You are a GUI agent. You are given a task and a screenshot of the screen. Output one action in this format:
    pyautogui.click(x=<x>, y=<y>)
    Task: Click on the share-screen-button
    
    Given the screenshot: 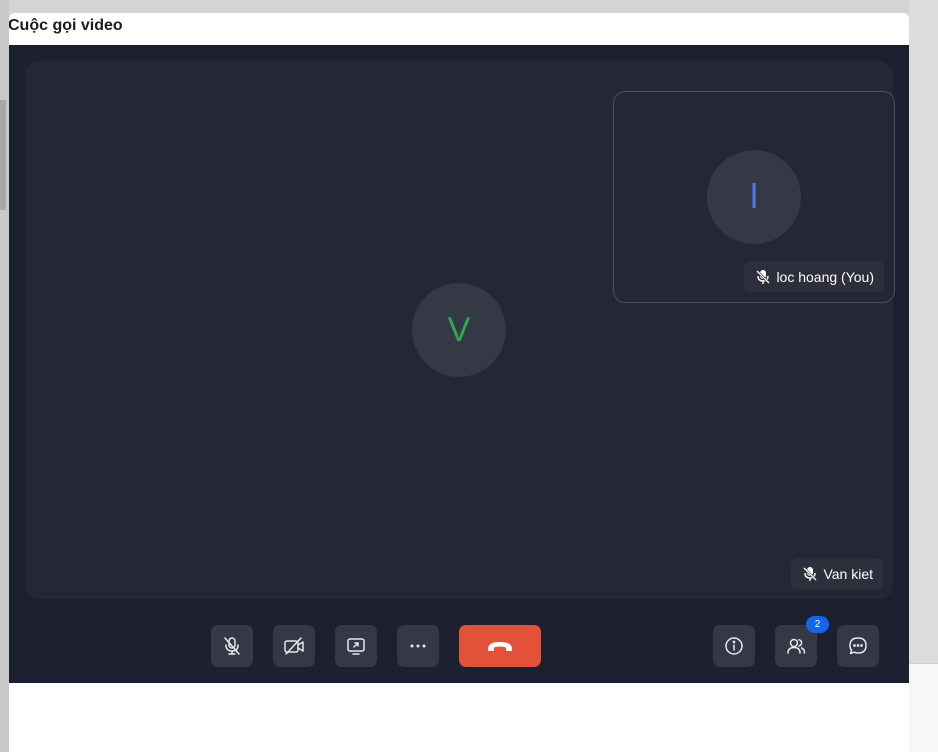 What is the action you would take?
    pyautogui.click(x=356, y=646)
    